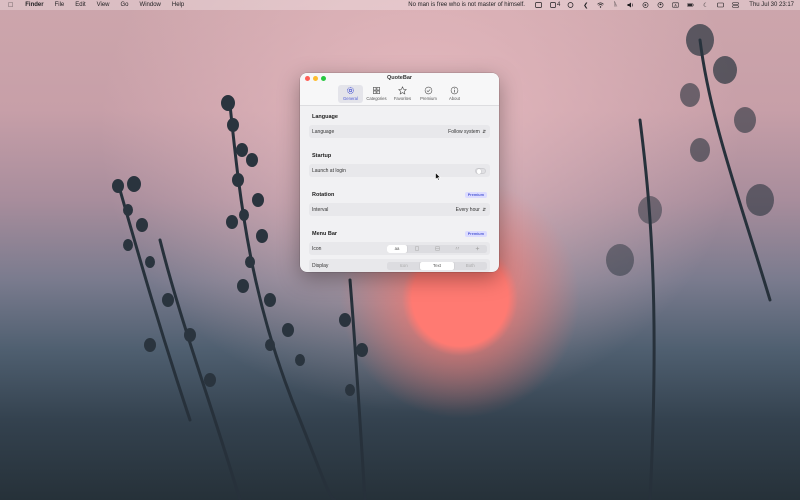  I want to click on control-center-icon, so click(736, 5).